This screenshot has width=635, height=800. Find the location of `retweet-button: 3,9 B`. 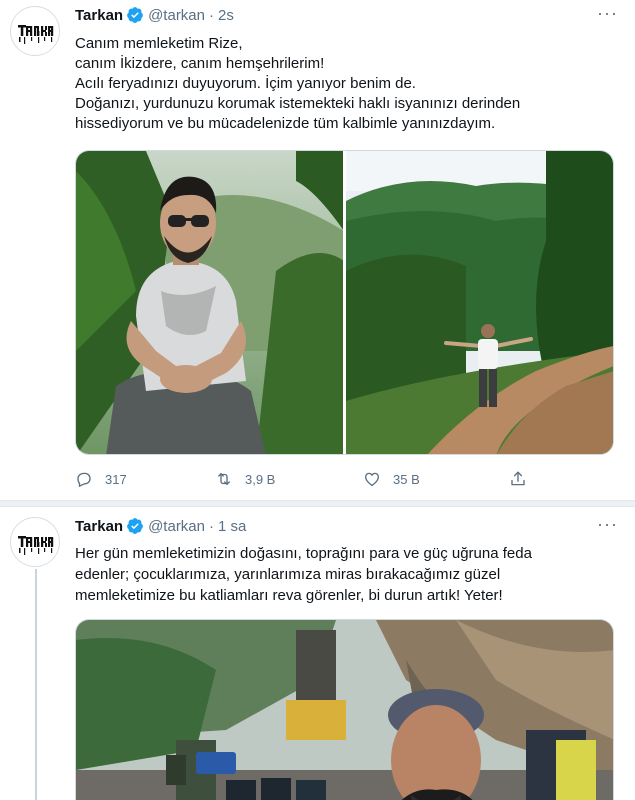

retweet-button: 3,9 B is located at coordinates (245, 479).